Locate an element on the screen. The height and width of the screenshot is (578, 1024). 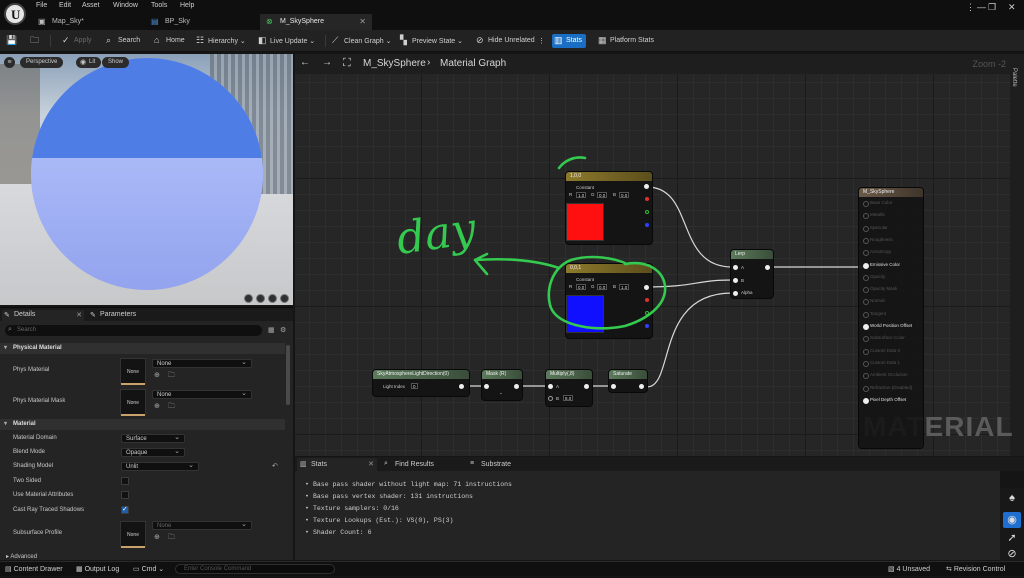
cursor-icon: ➚ is located at coordinates (1012, 538).